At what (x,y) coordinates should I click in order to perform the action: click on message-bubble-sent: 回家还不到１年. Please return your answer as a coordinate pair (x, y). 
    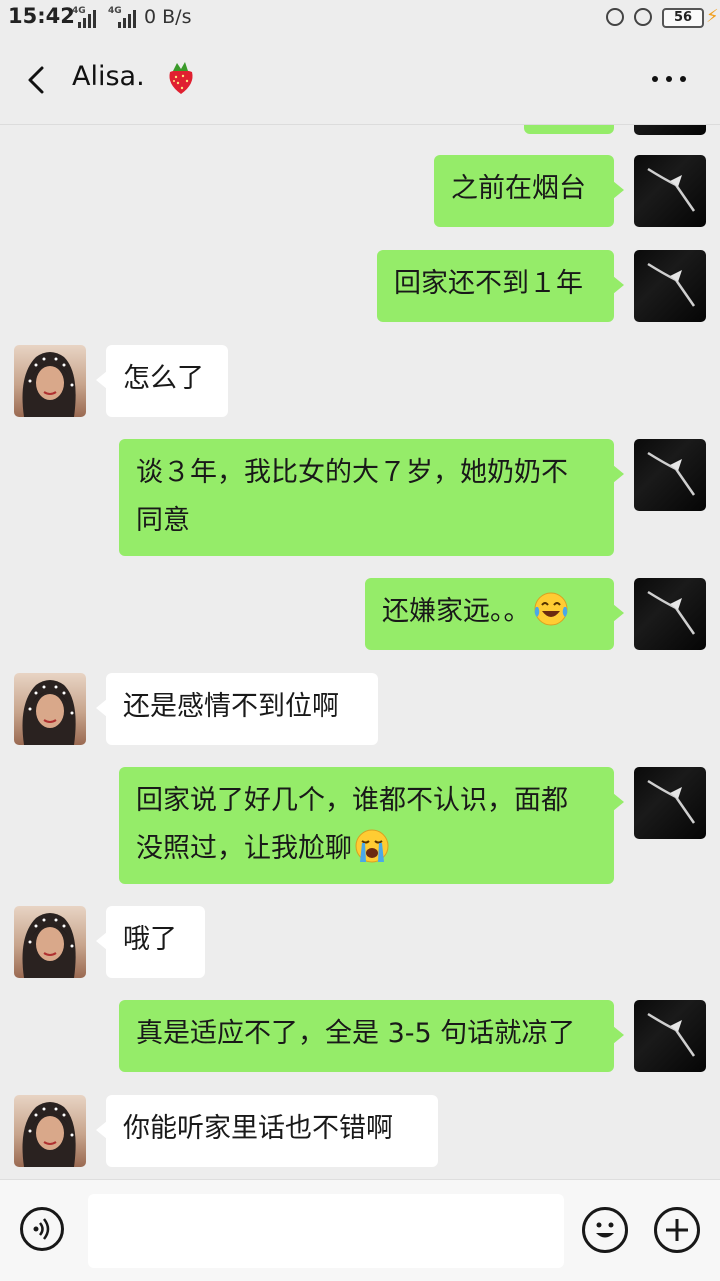
    Looking at the image, I should click on (500, 286).